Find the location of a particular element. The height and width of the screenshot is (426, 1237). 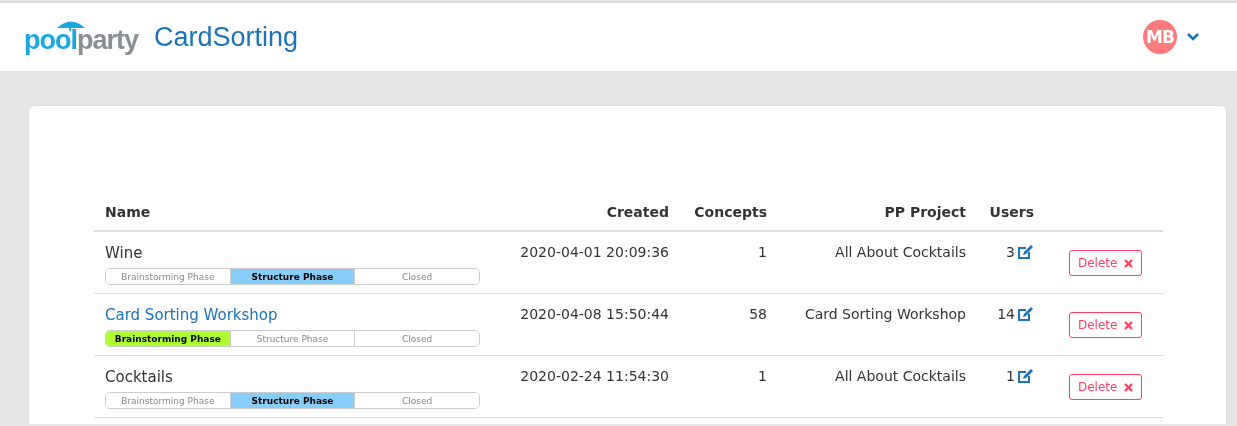

column-header: PP Project is located at coordinates (866, 218).